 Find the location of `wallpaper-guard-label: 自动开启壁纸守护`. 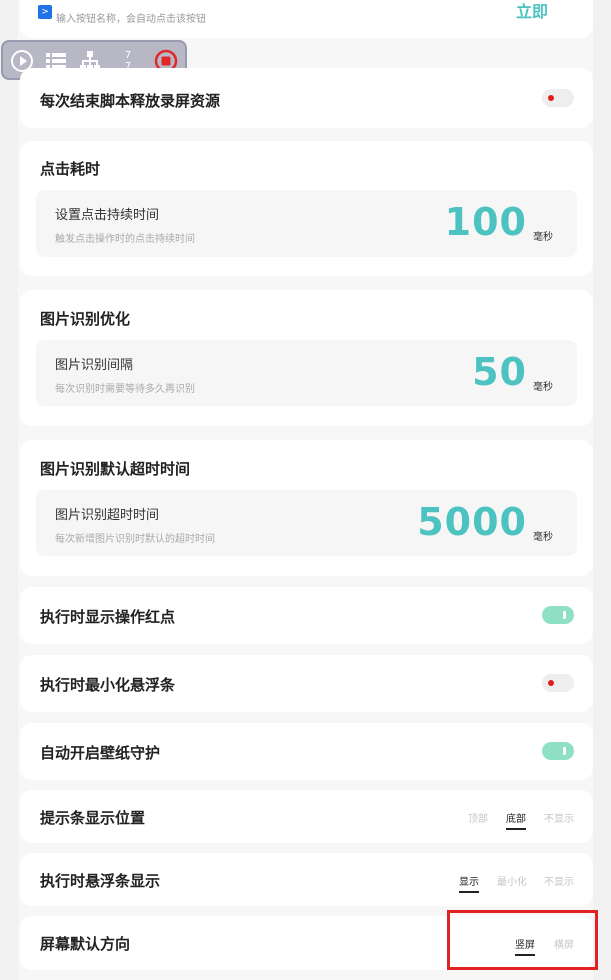

wallpaper-guard-label: 自动开启壁纸守护 is located at coordinates (100, 753).